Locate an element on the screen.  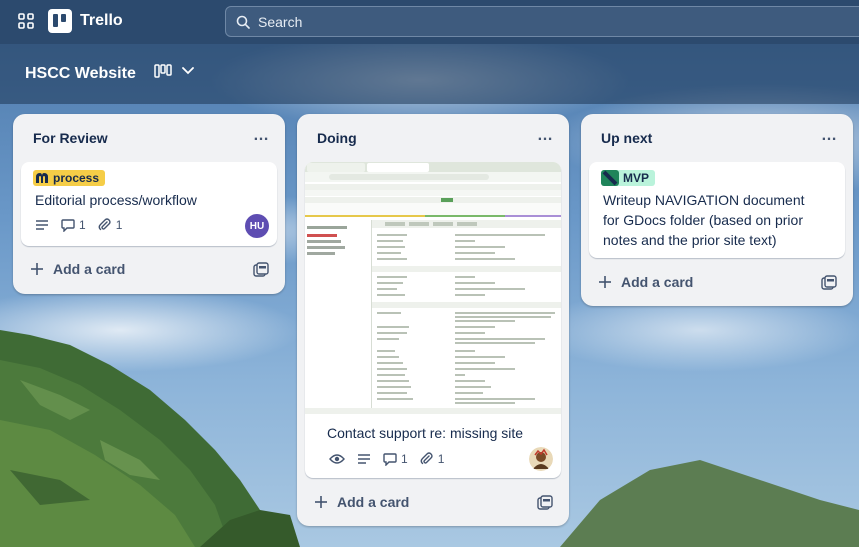
apps-grid-icon is located at coordinates (26, 21).